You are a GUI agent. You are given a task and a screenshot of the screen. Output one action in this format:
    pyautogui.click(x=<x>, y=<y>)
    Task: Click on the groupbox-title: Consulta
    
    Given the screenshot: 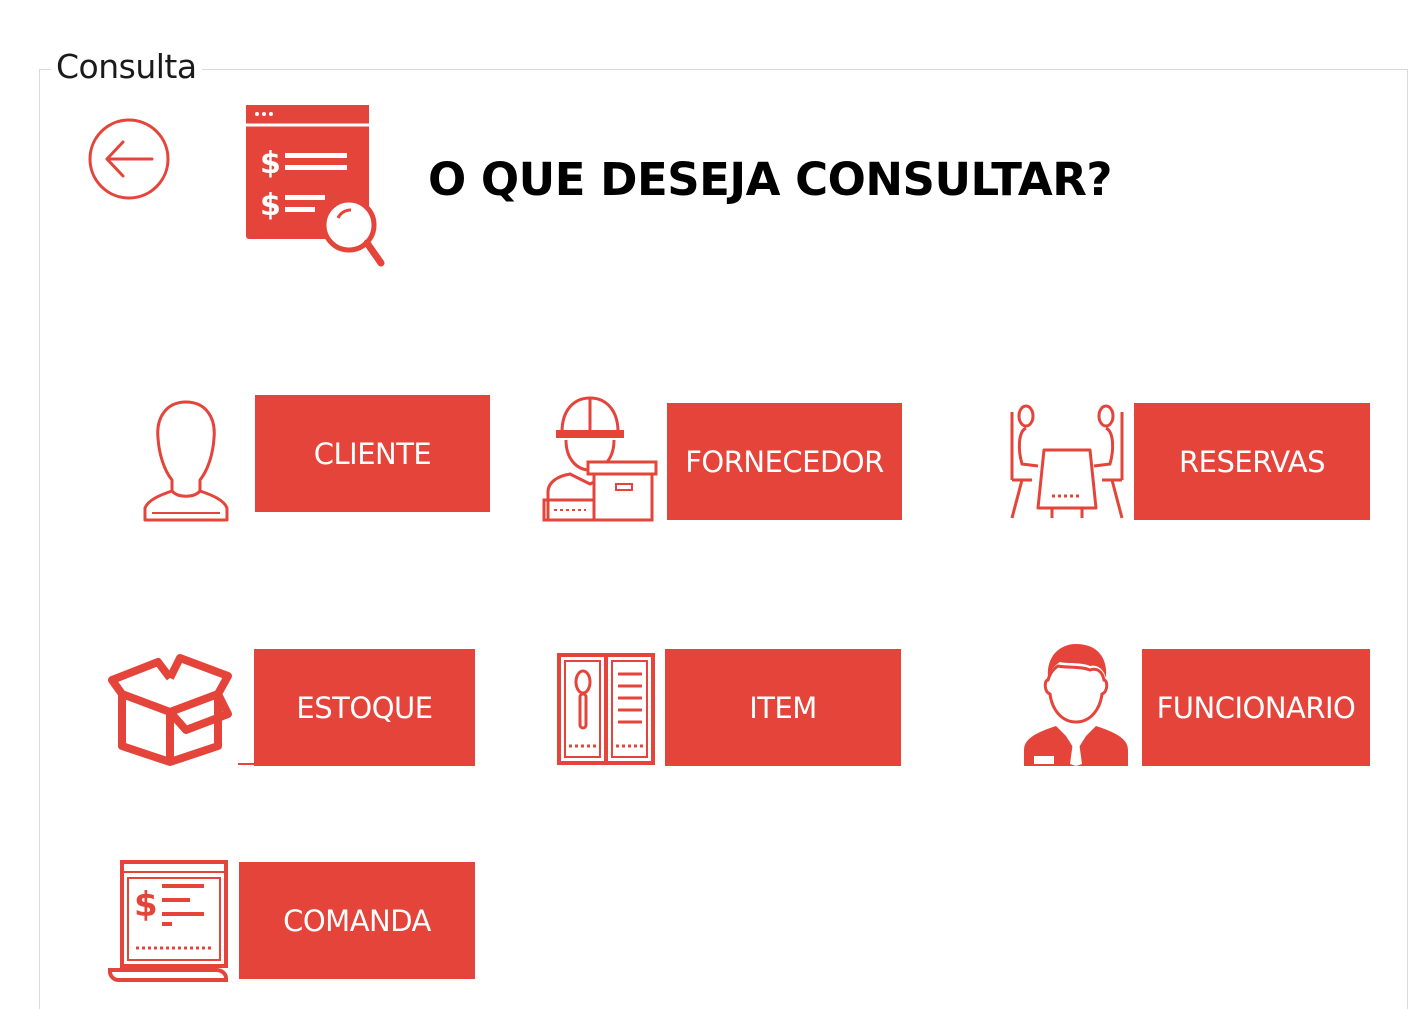 What is the action you would take?
    pyautogui.click(x=126, y=67)
    